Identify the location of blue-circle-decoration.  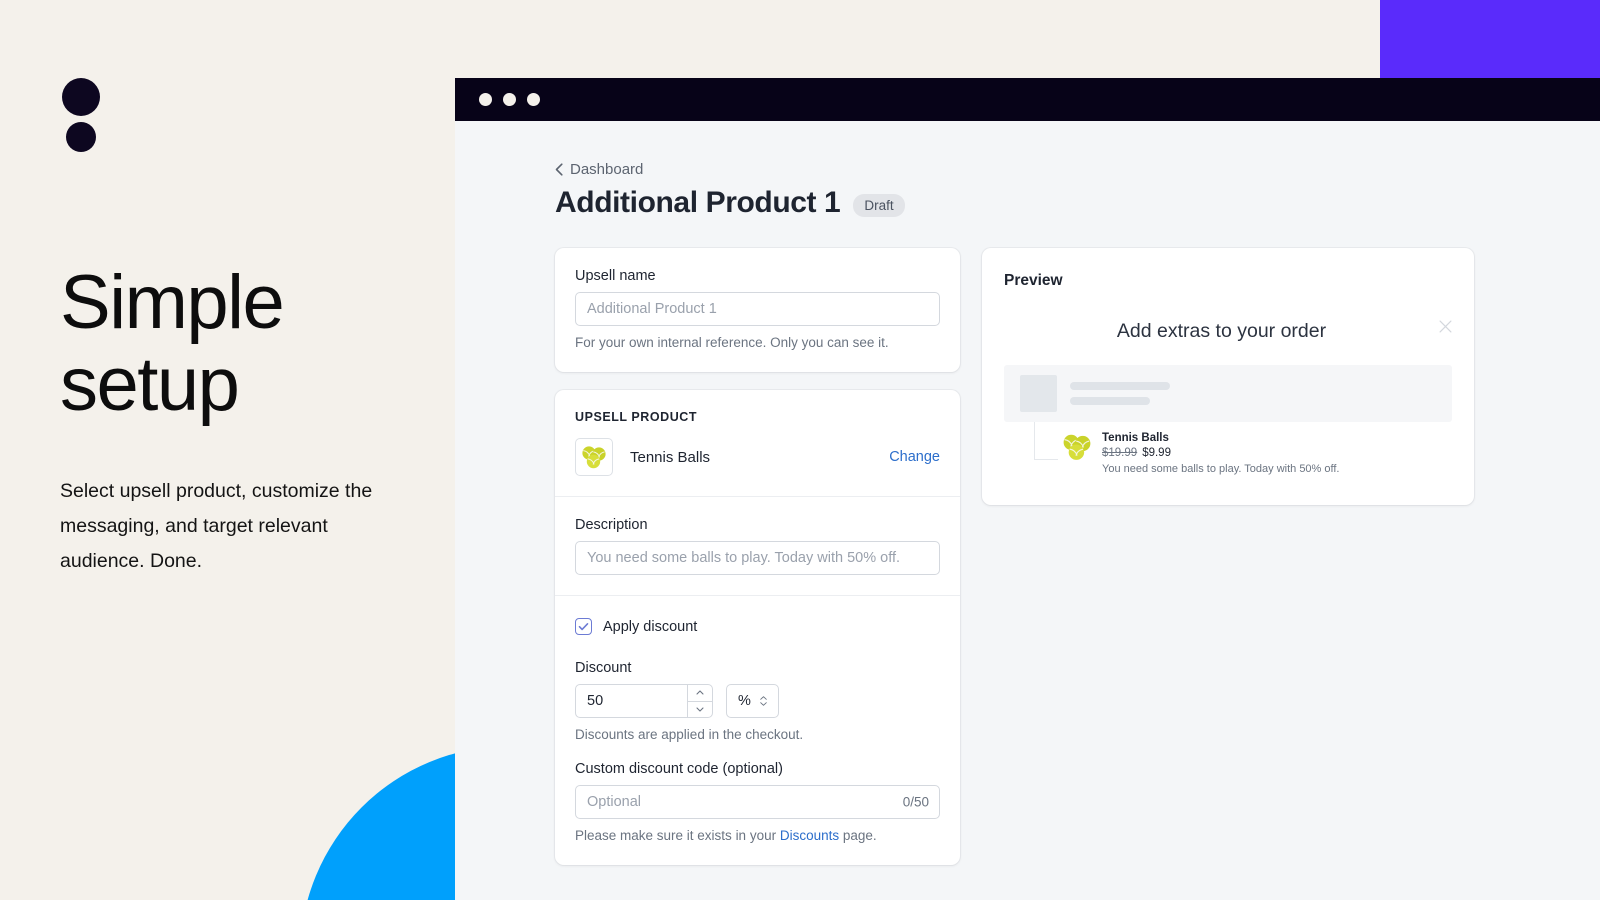
(227, 800).